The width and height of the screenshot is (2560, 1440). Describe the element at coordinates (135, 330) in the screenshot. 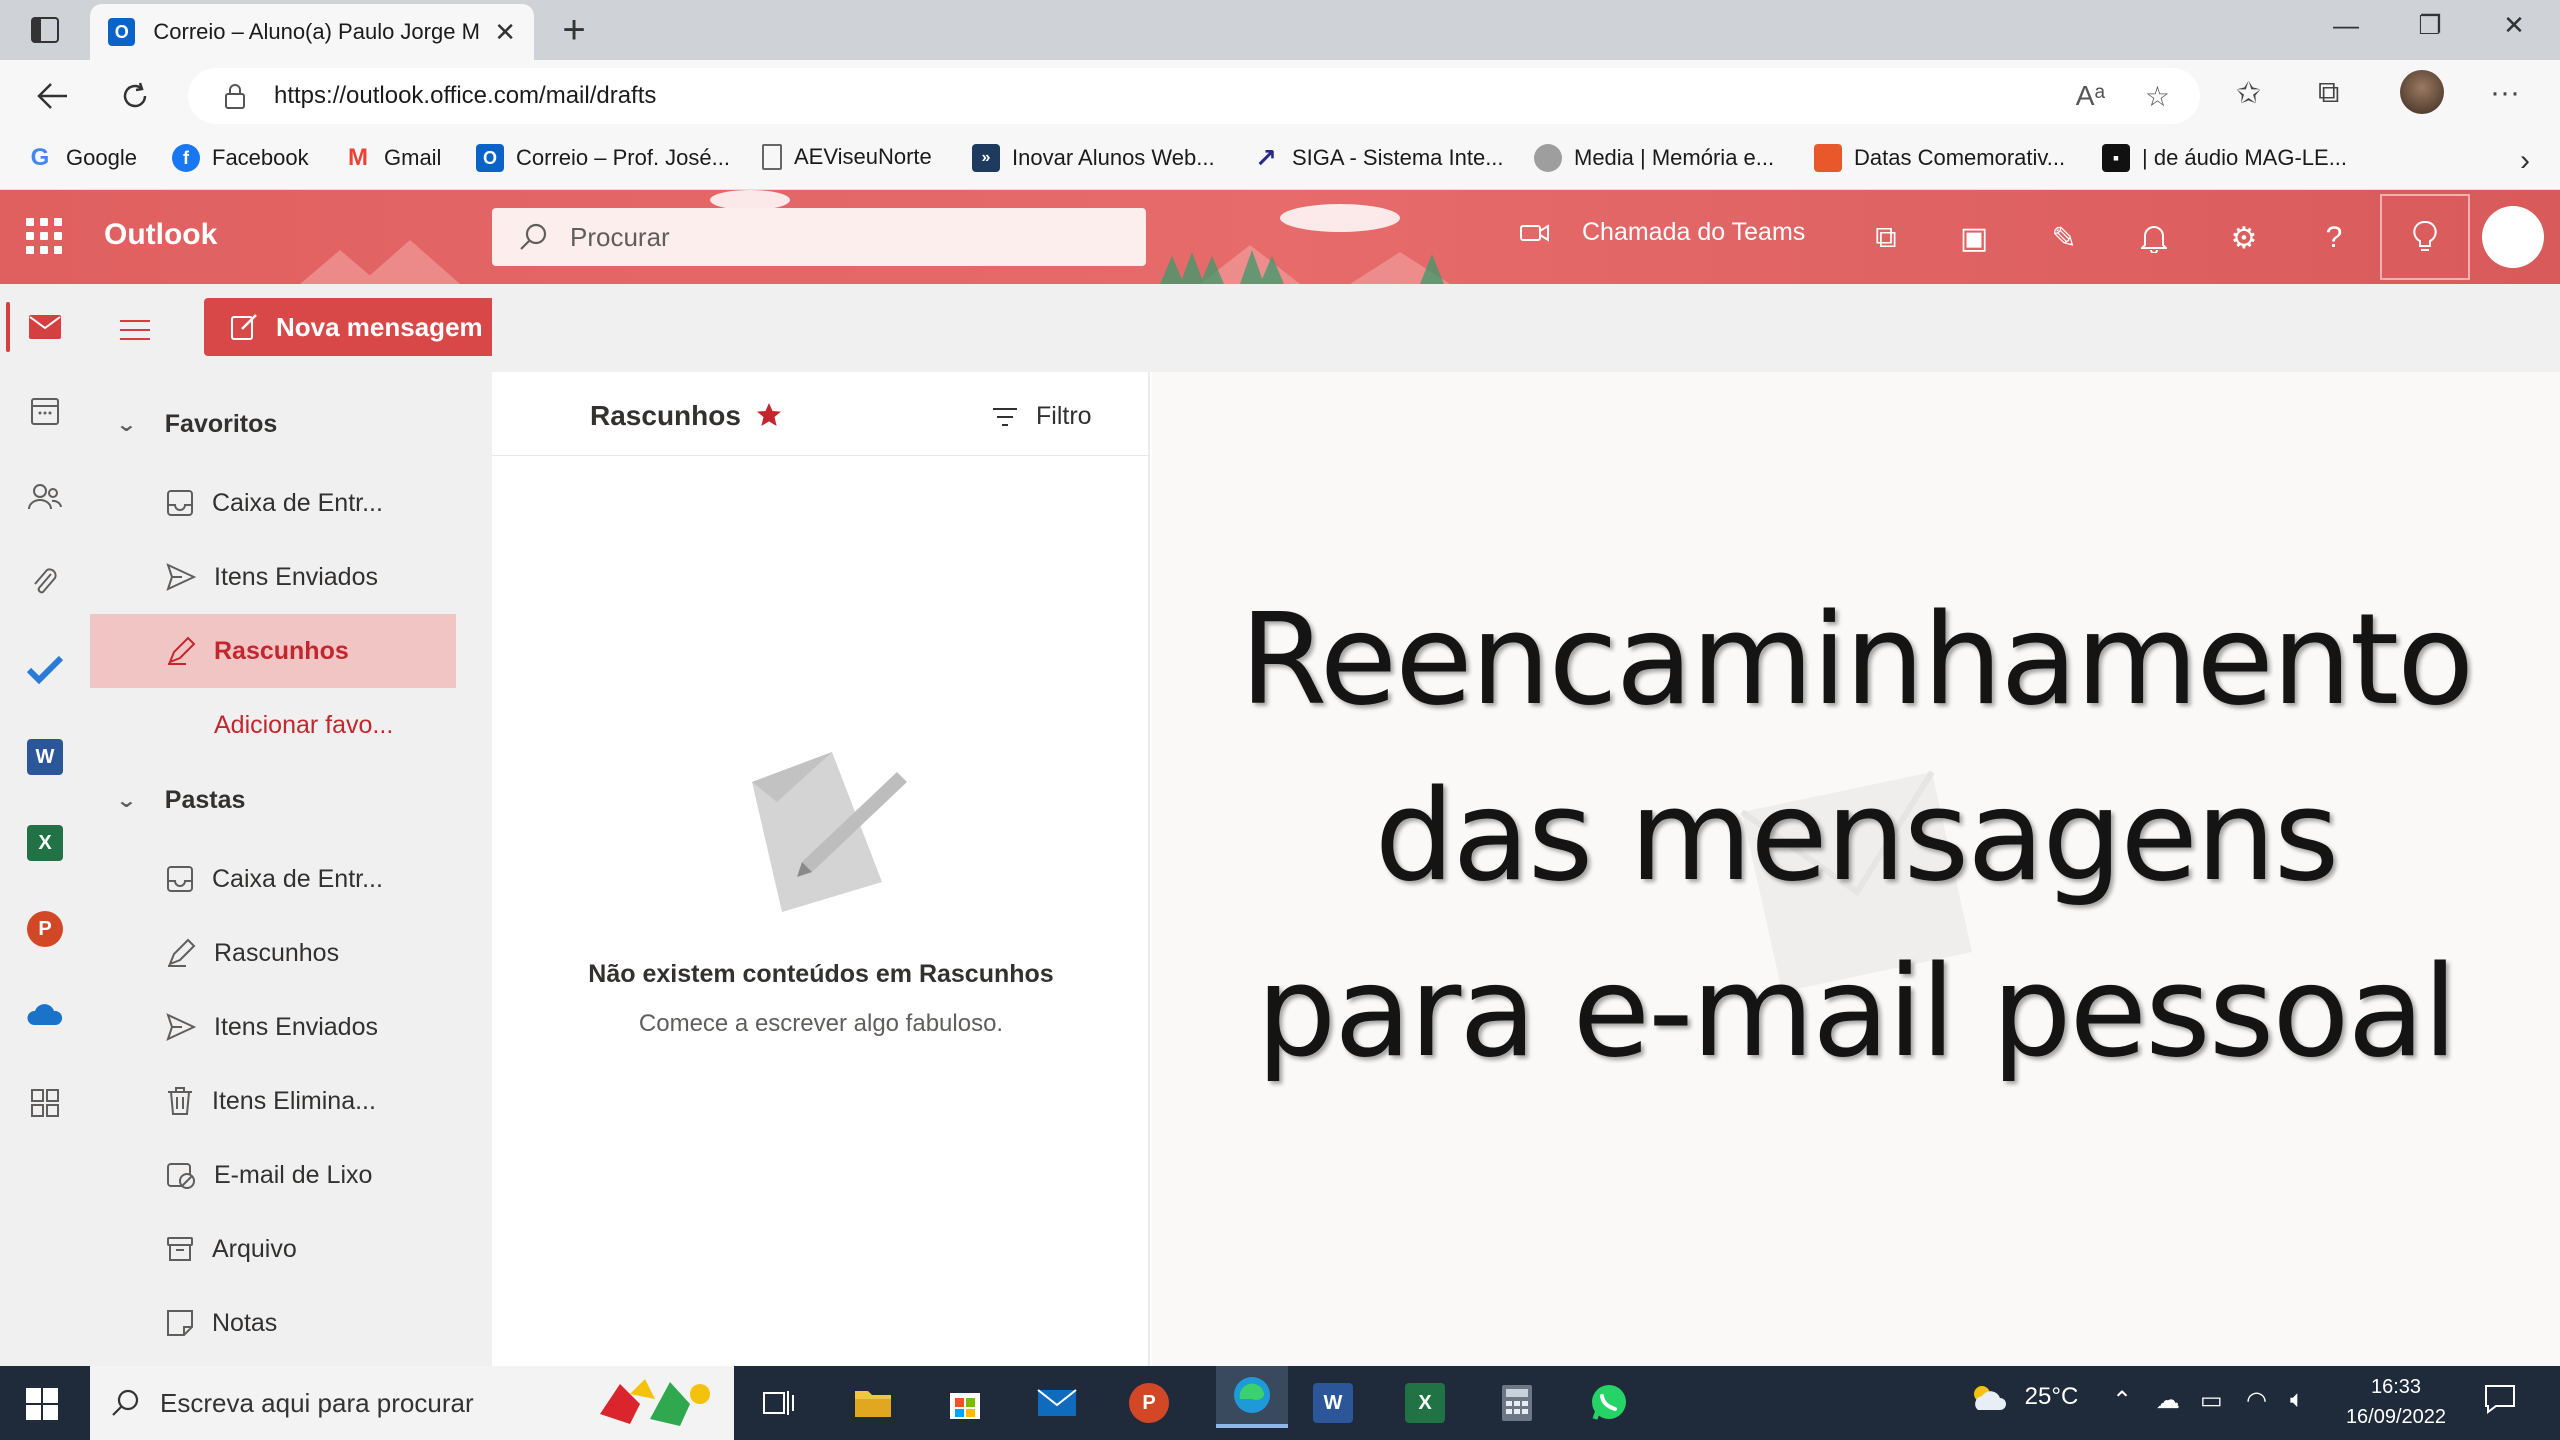

I see `hamburger-menu-icon` at that location.